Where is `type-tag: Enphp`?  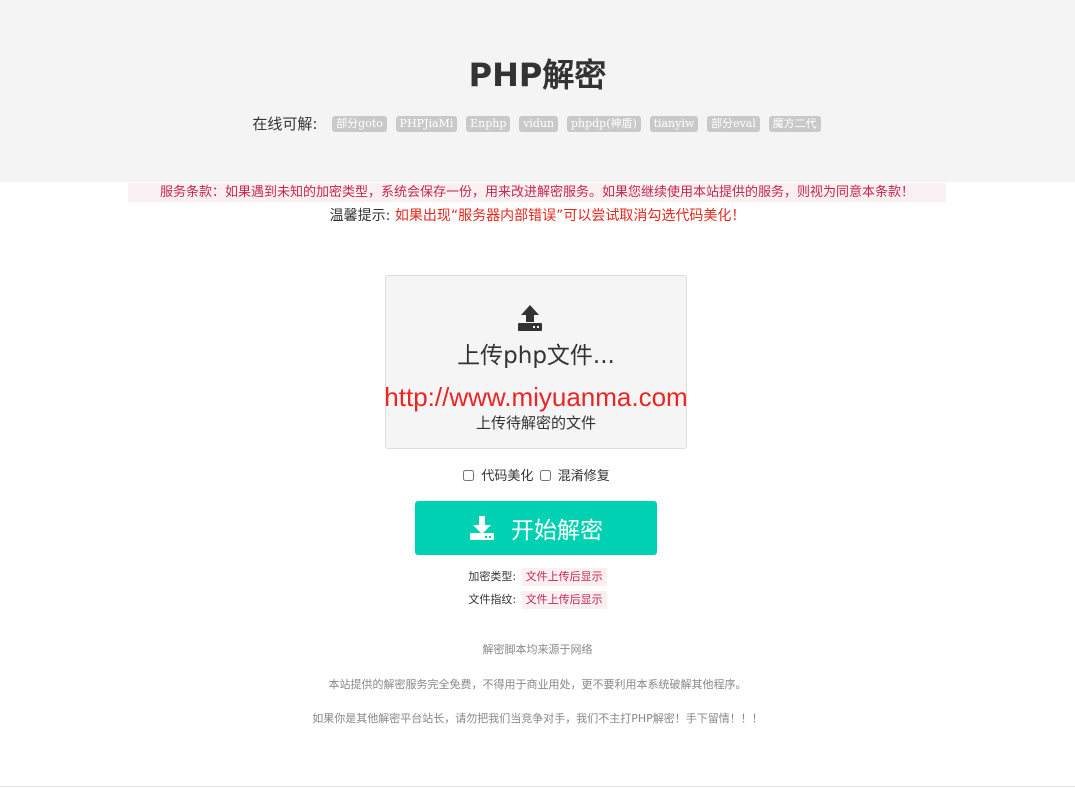 type-tag: Enphp is located at coordinates (488, 123).